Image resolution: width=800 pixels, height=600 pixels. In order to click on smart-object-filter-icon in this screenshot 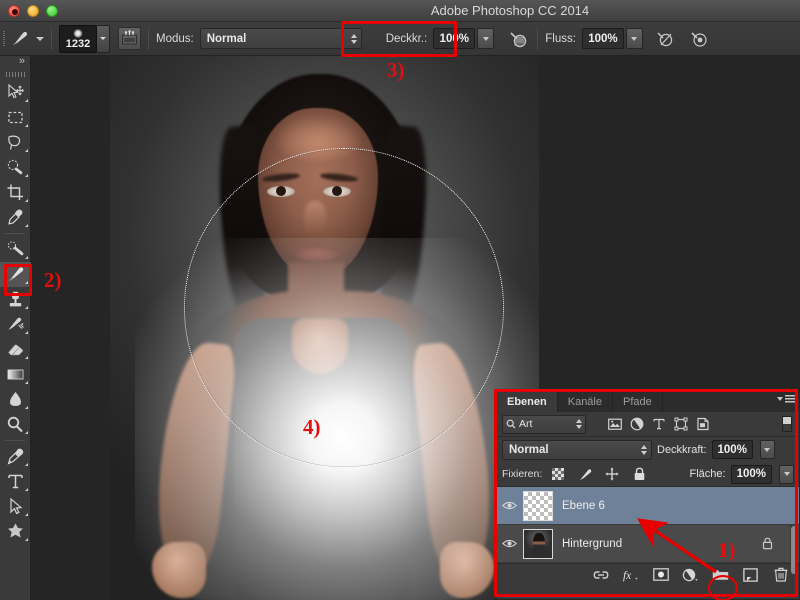, I will do `click(703, 424)`.